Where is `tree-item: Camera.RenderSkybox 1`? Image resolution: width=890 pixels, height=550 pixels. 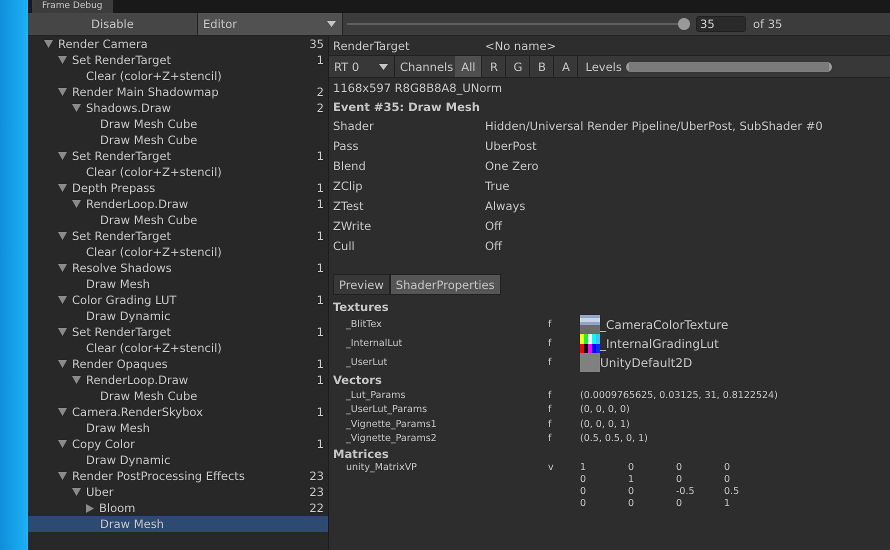
tree-item: Camera.RenderSkybox 1 is located at coordinates (178, 412).